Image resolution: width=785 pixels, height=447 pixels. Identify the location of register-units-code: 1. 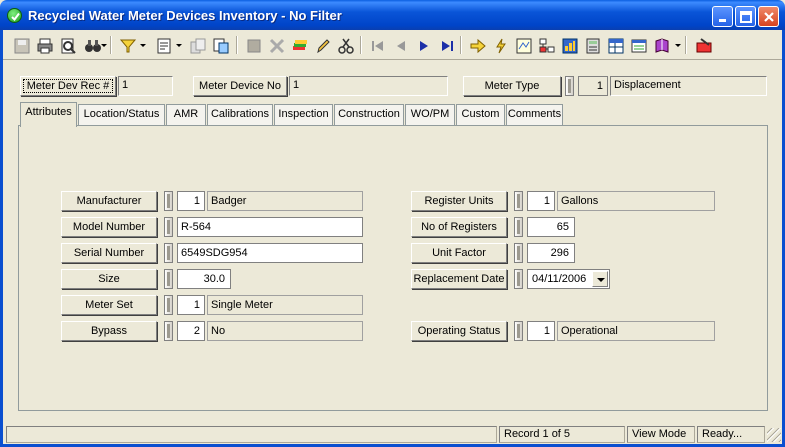
(541, 201).